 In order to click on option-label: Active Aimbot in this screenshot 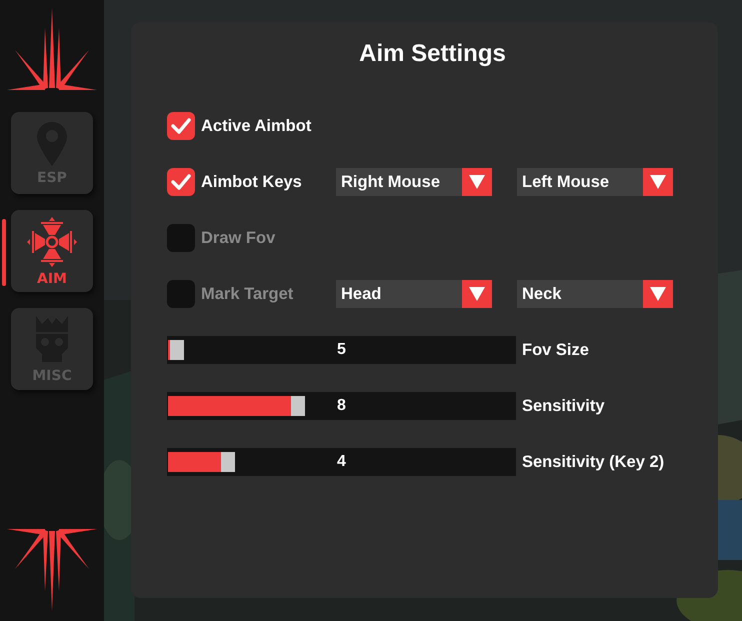, I will do `click(256, 126)`.